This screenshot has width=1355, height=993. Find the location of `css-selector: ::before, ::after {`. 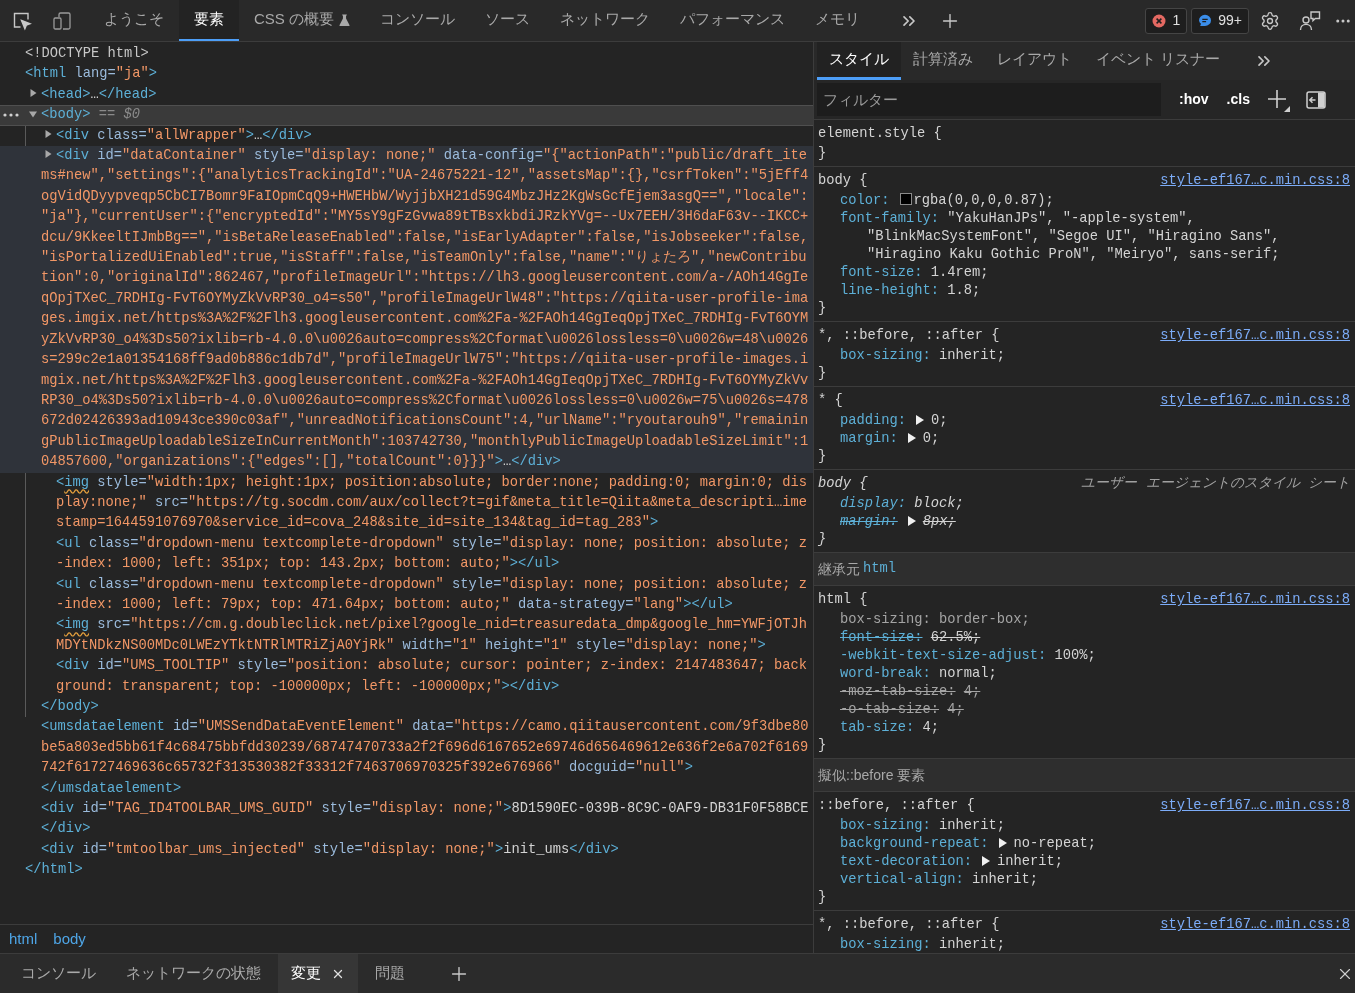

css-selector: ::before, ::after { is located at coordinates (896, 806).